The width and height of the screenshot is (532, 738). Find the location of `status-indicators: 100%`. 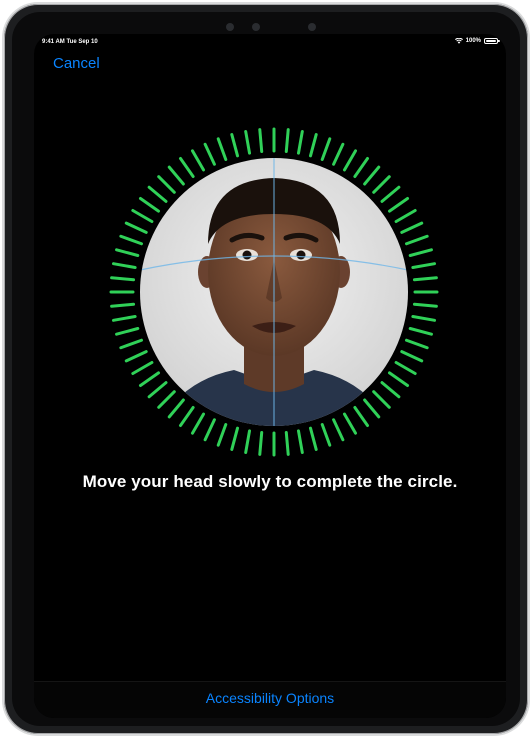

status-indicators: 100% is located at coordinates (477, 41).